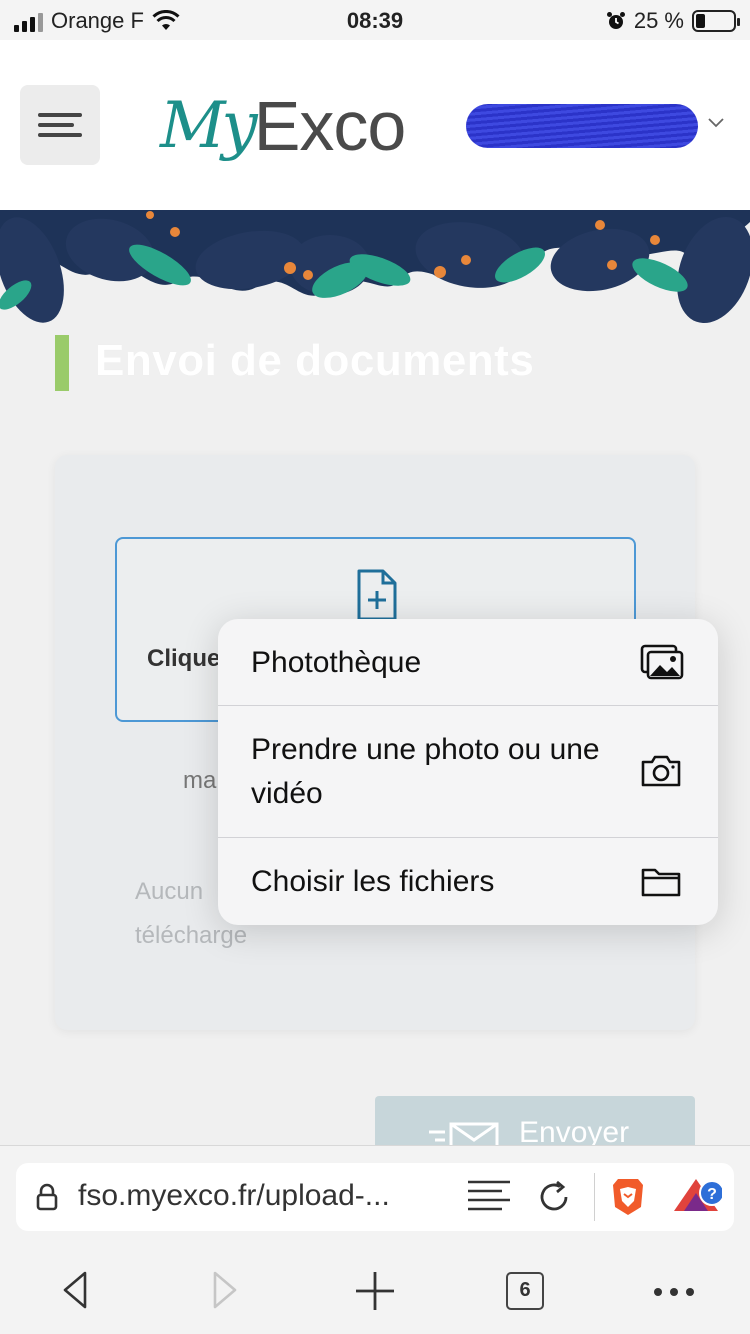  Describe the element at coordinates (697, 1197) in the screenshot. I see `extension-icon: ?` at that location.